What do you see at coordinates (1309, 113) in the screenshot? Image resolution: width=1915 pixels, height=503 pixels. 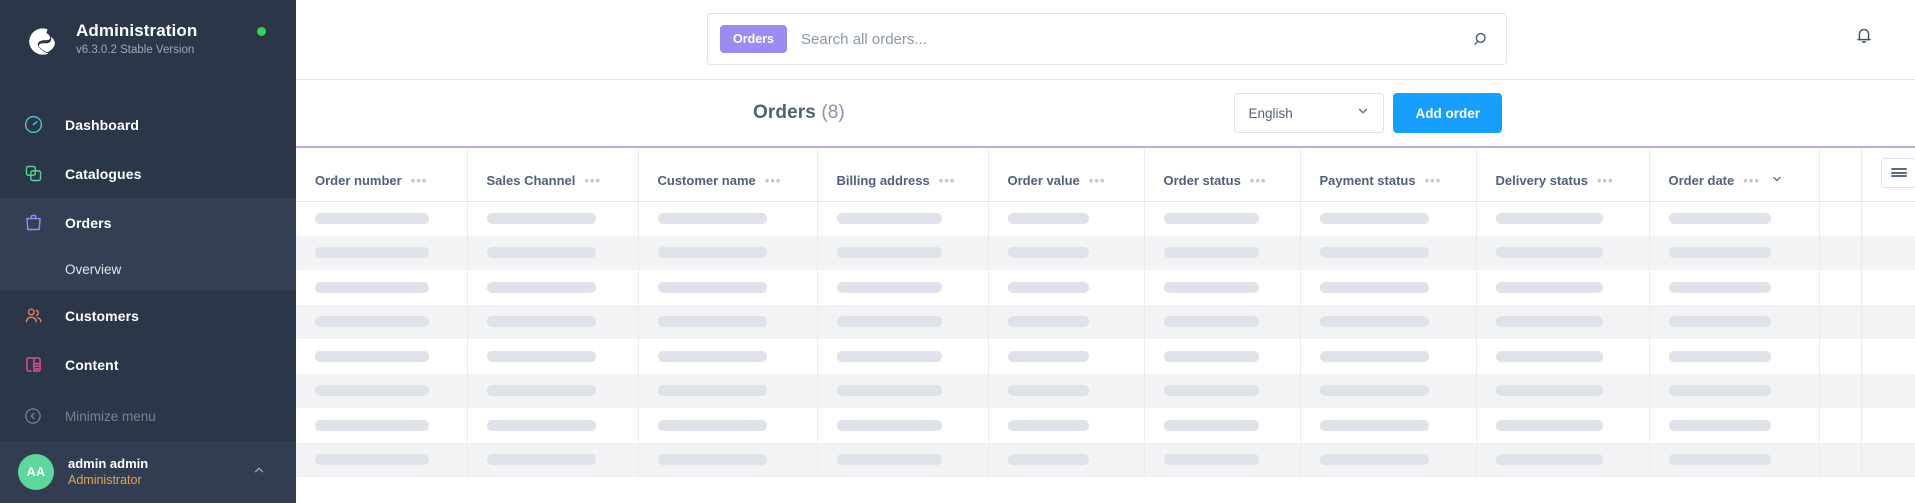 I see `language-select: English` at bounding box center [1309, 113].